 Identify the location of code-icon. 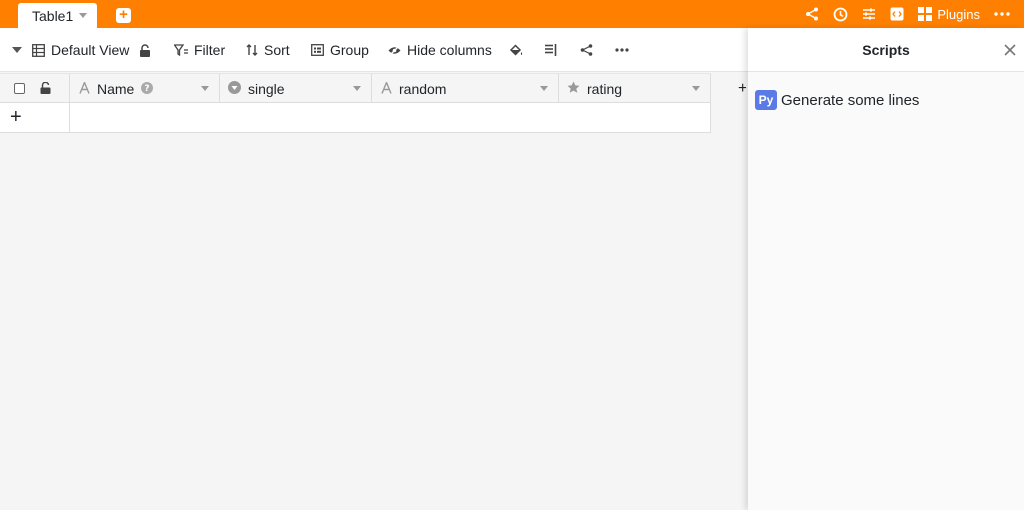
(897, 14).